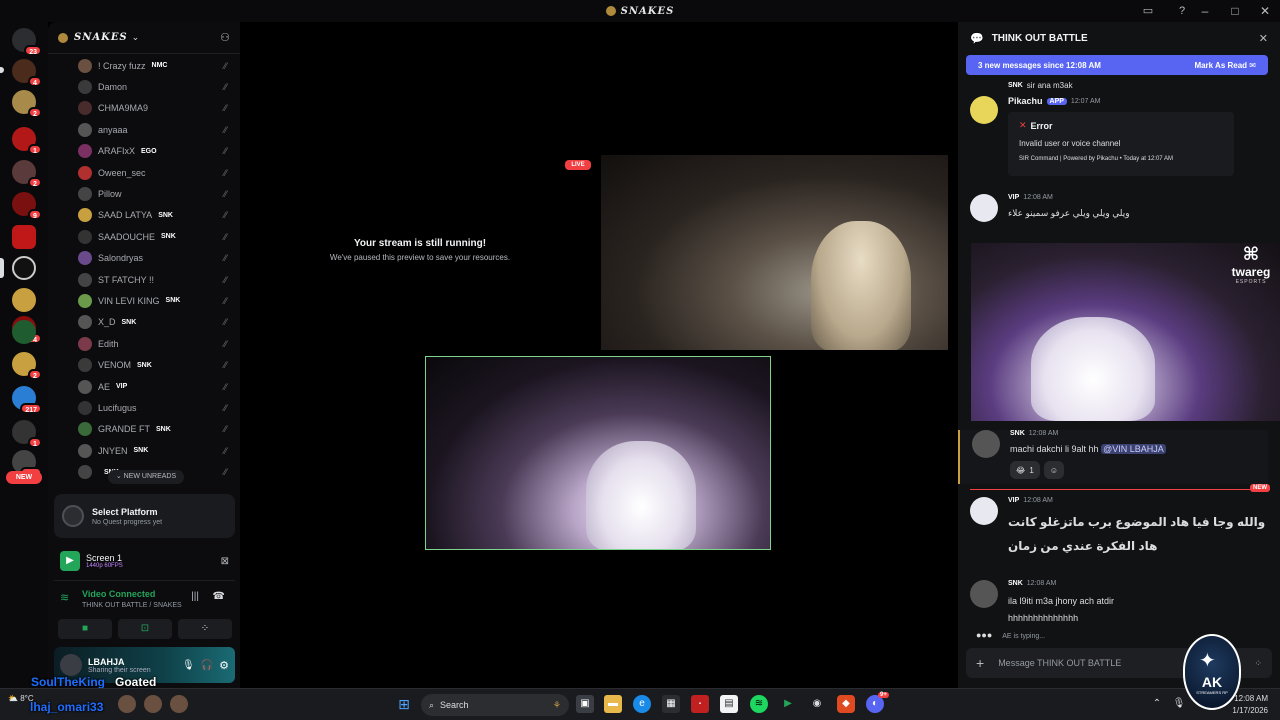  I want to click on server-icon: 217, so click(27, 400).